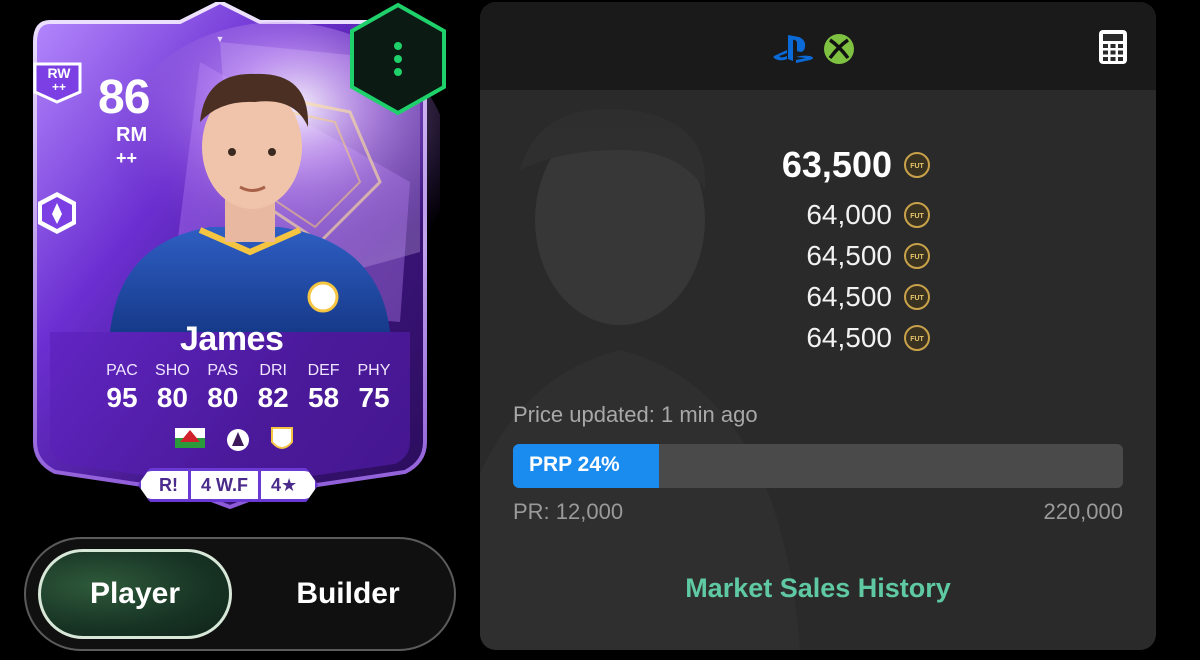 The image size is (1200, 660). I want to click on options-hex-button, so click(398, 59).